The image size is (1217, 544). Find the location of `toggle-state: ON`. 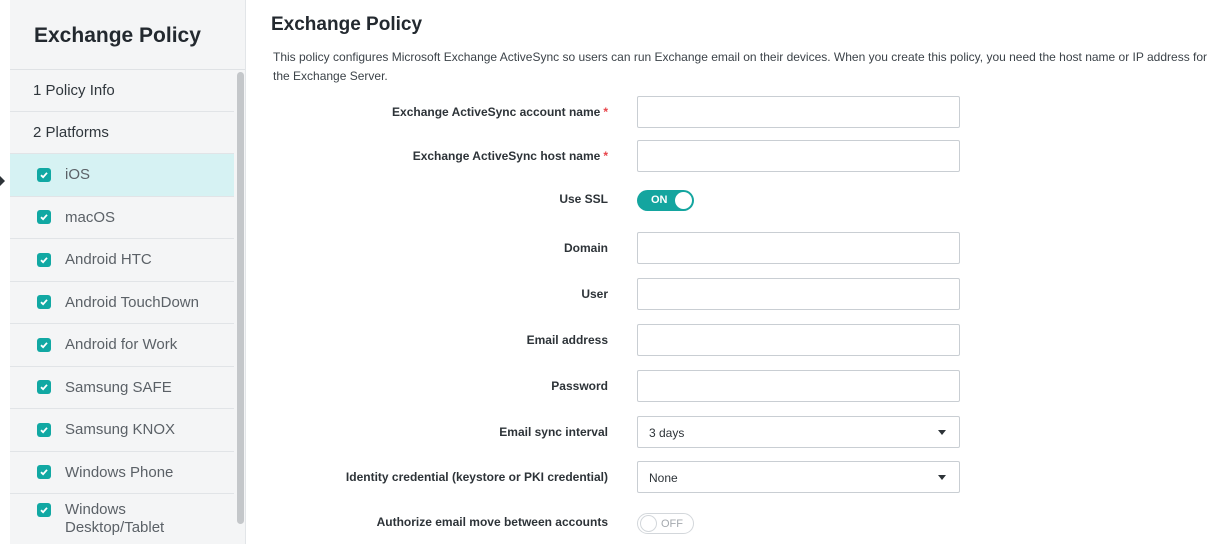

toggle-state: ON is located at coordinates (659, 200).